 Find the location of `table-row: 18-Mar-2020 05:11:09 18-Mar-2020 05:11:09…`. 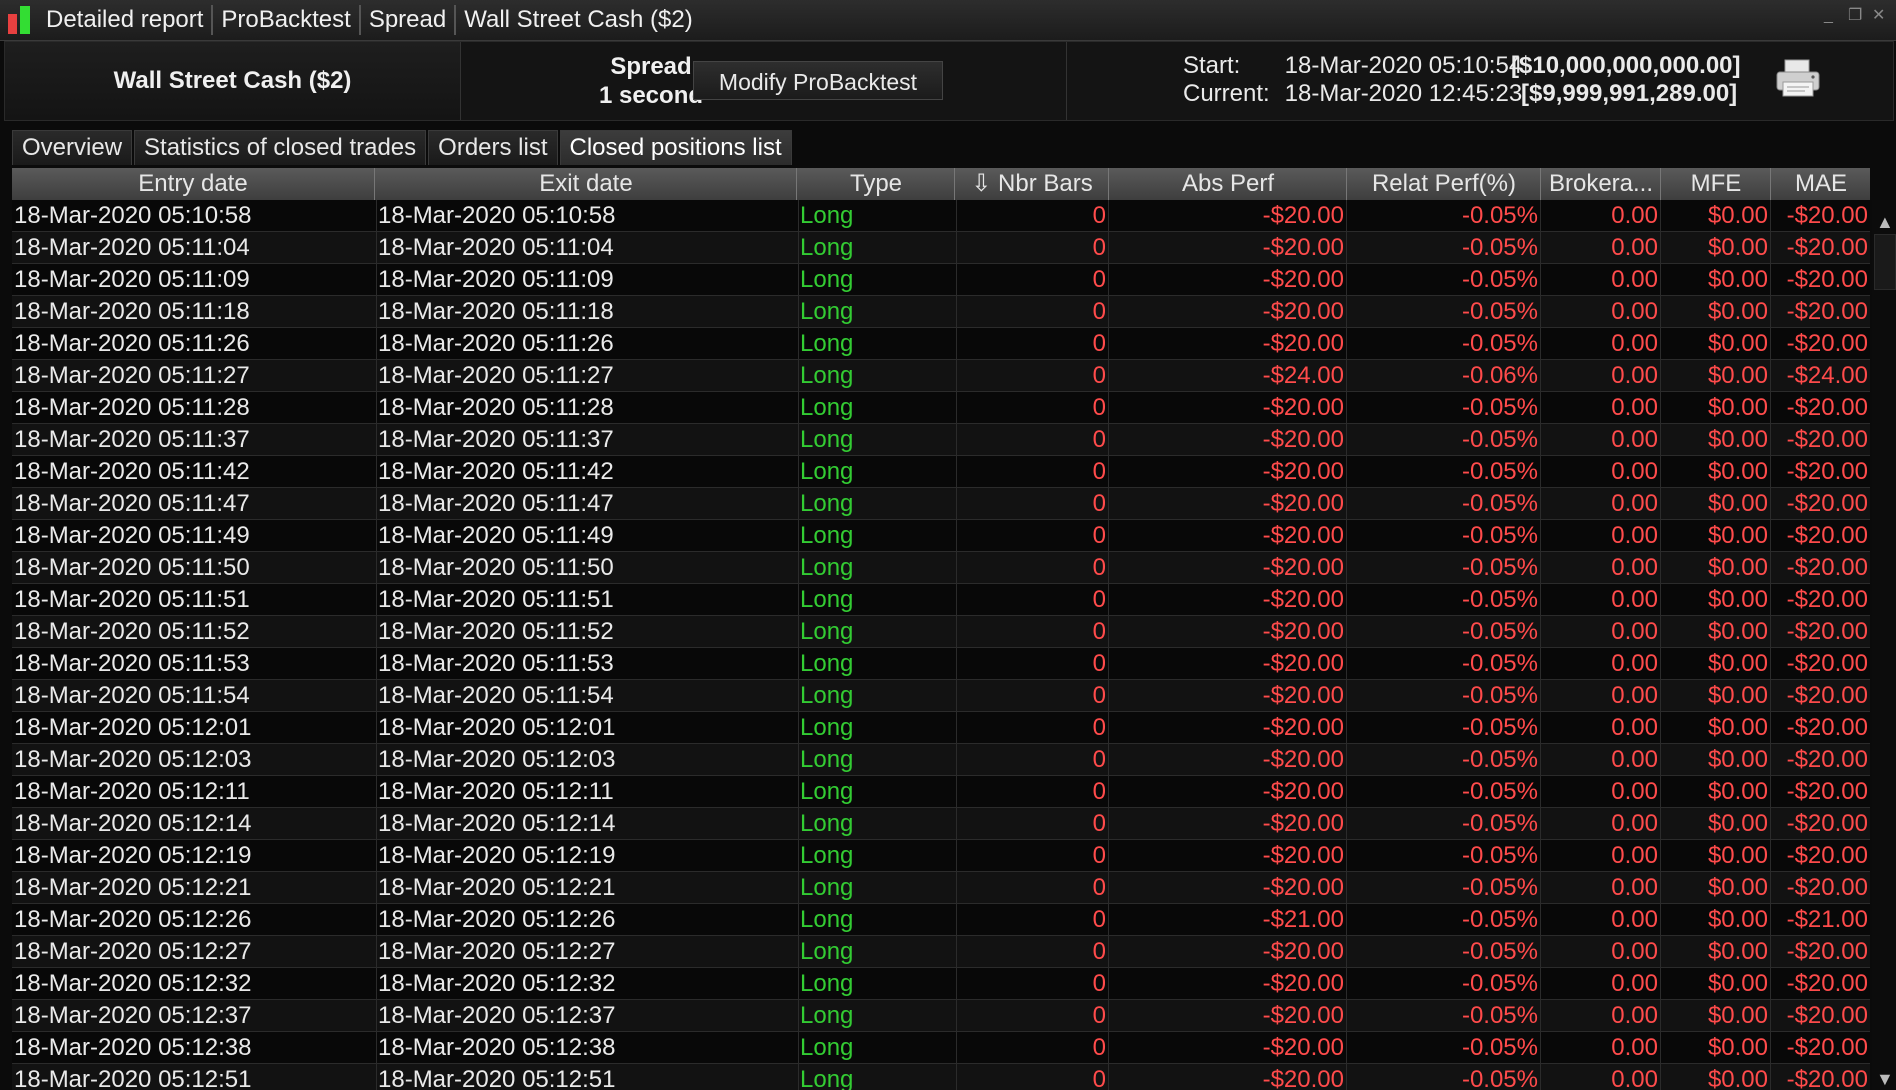

table-row: 18-Mar-2020 05:11:09 18-Mar-2020 05:11:09… is located at coordinates (941, 280).